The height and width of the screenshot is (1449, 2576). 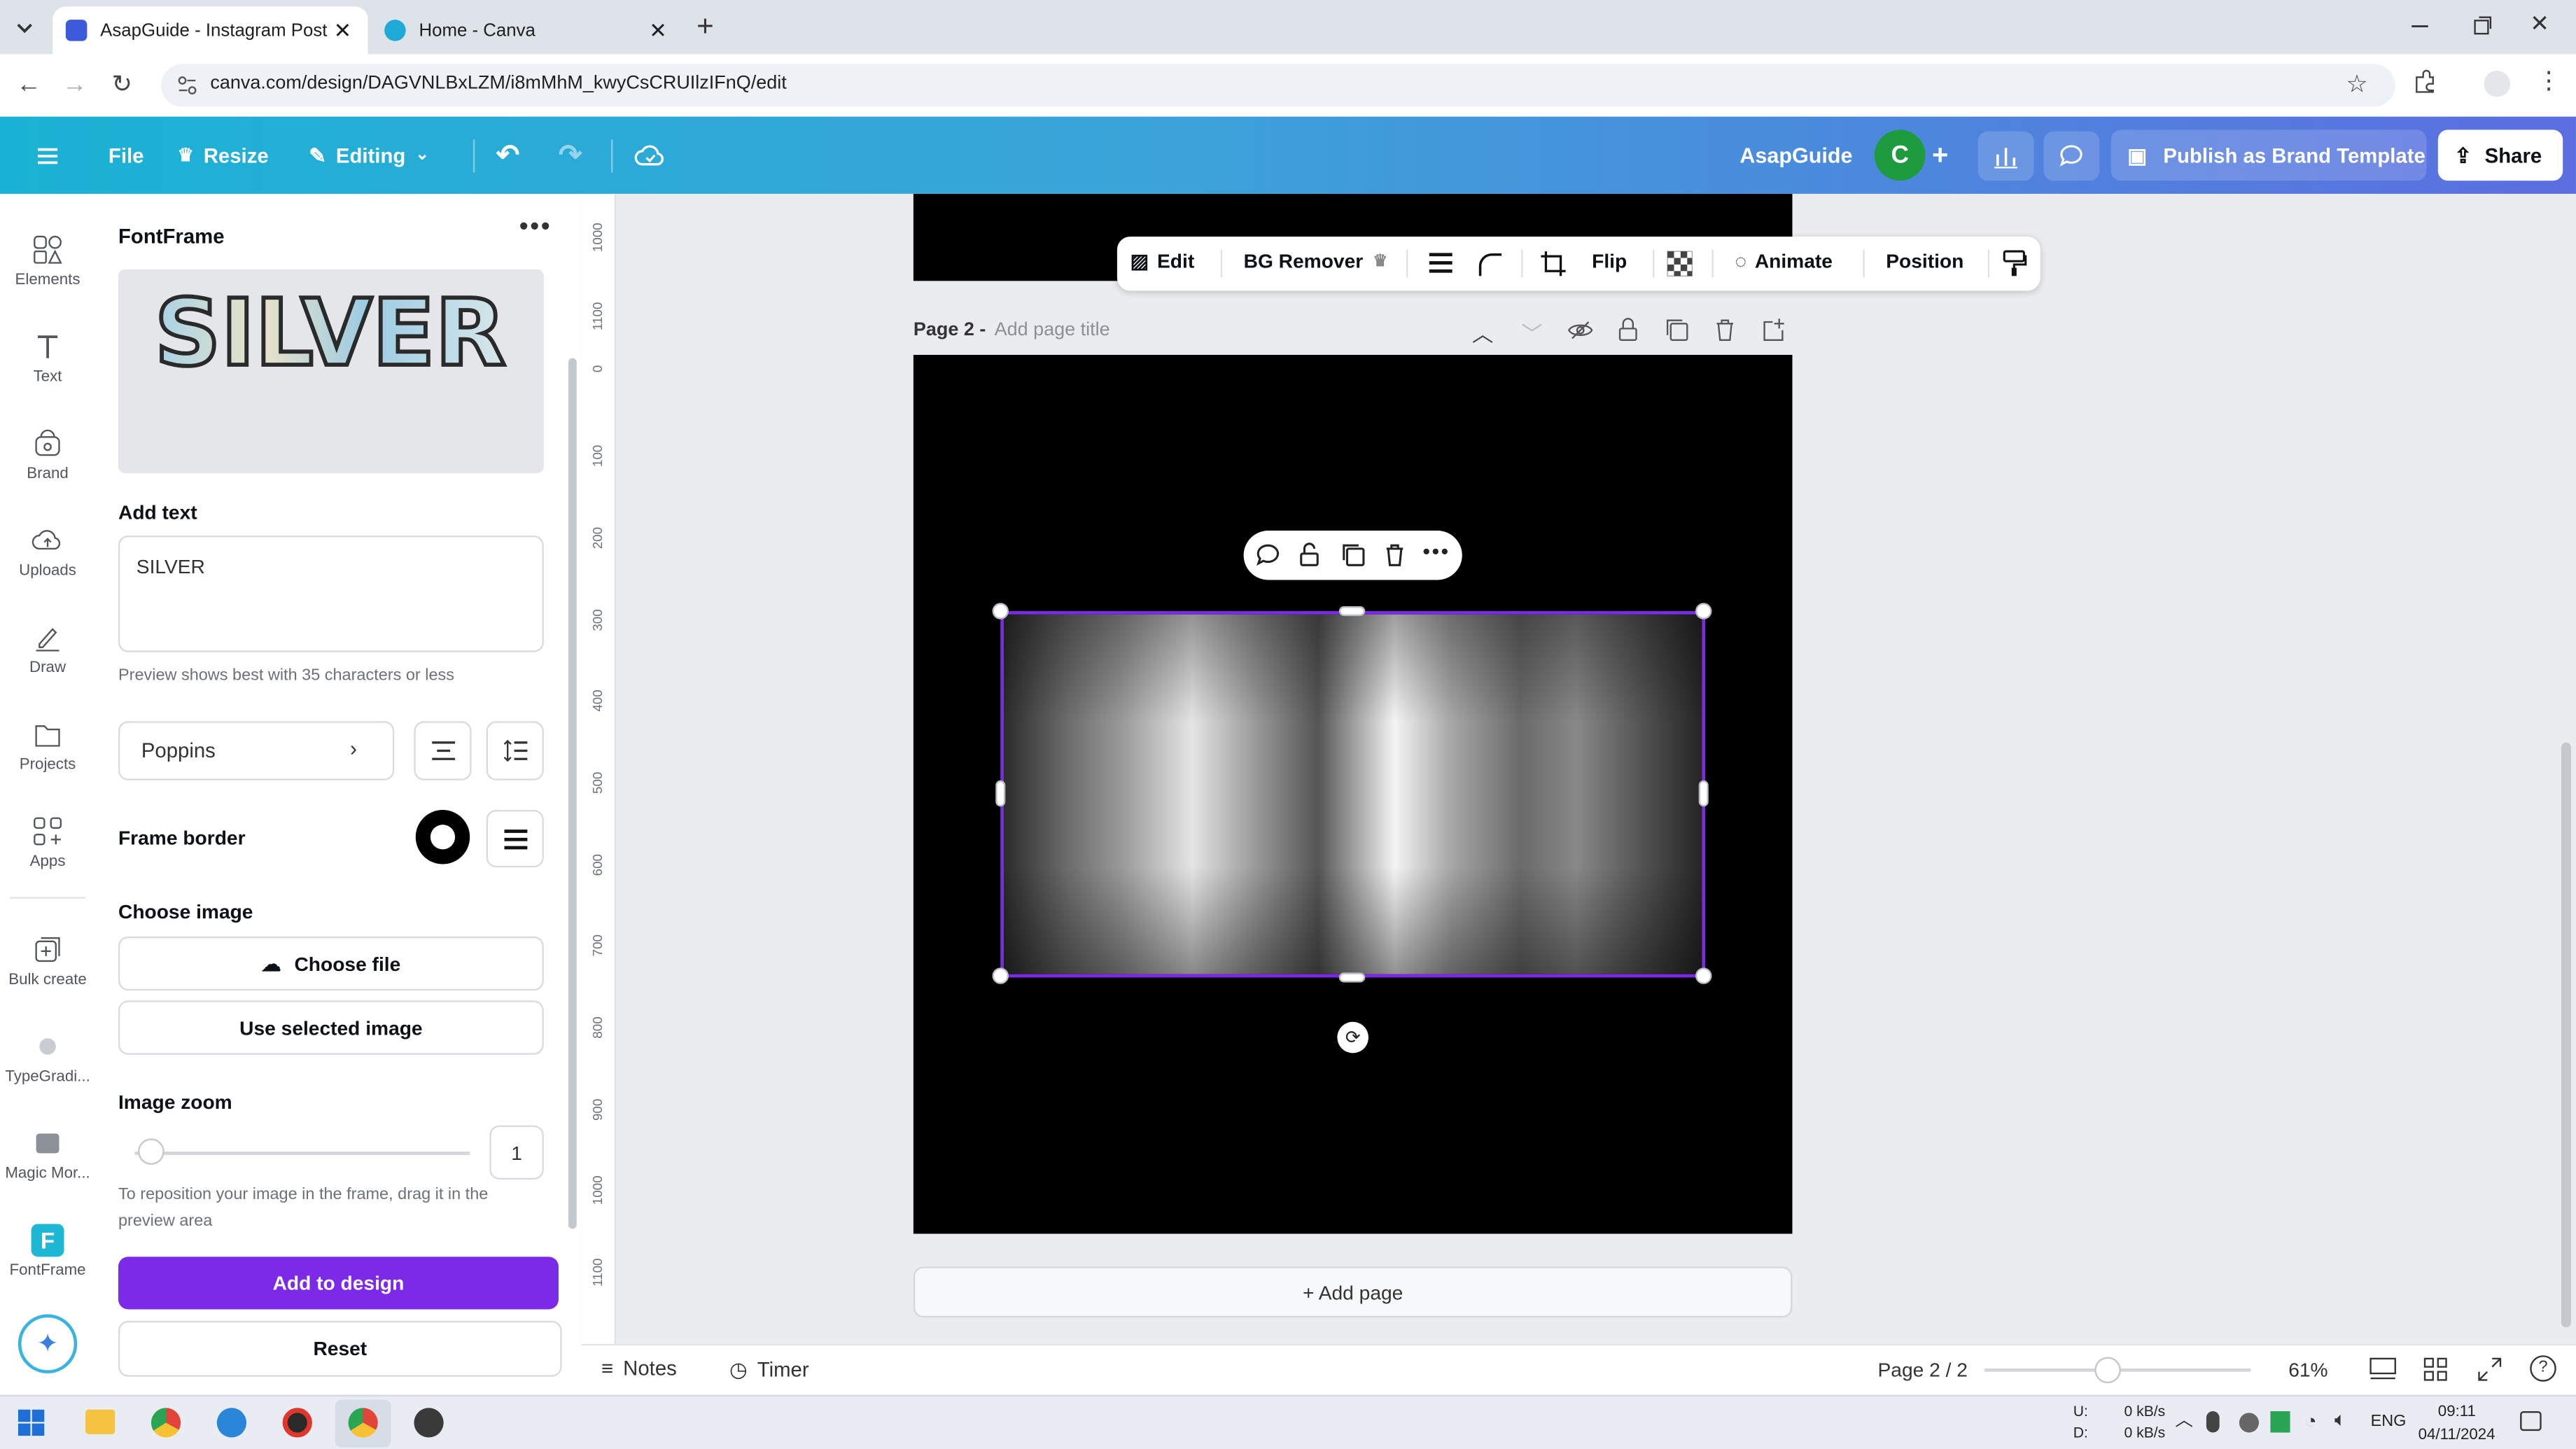 What do you see at coordinates (2071, 156) in the screenshot?
I see `comments-icon` at bounding box center [2071, 156].